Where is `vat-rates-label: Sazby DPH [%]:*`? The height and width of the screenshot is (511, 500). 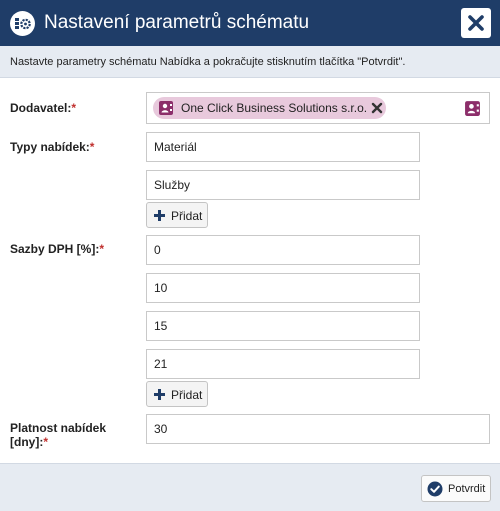
vat-rates-label: Sazby DPH [%]:* is located at coordinates (57, 249).